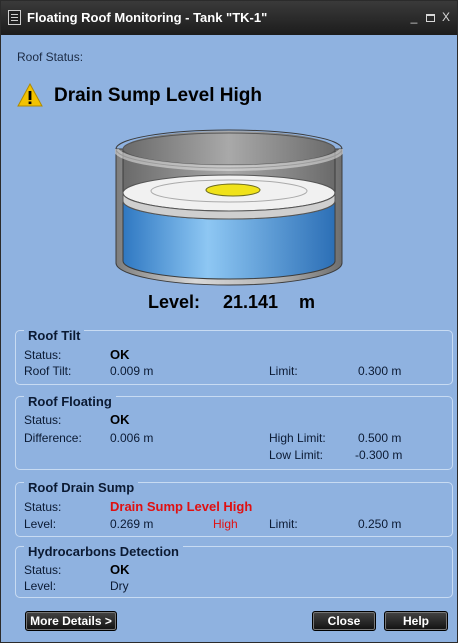  I want to click on roof-floating-low-limit-label: Low Limit:, so click(296, 455).